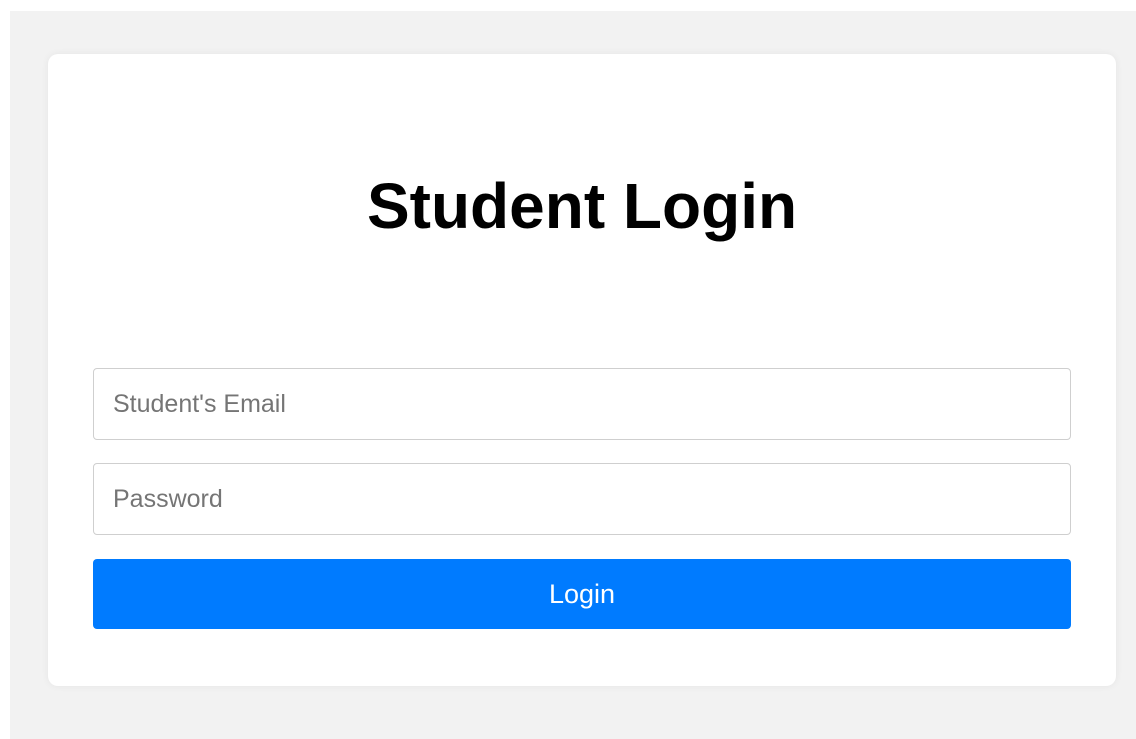  Describe the element at coordinates (582, 206) in the screenshot. I see `page-title: Student Login` at that location.